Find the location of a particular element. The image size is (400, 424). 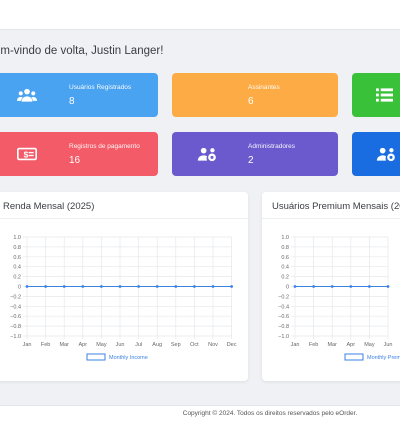

registered-users-card: Usuários Registrados 8 is located at coordinates (79, 95).